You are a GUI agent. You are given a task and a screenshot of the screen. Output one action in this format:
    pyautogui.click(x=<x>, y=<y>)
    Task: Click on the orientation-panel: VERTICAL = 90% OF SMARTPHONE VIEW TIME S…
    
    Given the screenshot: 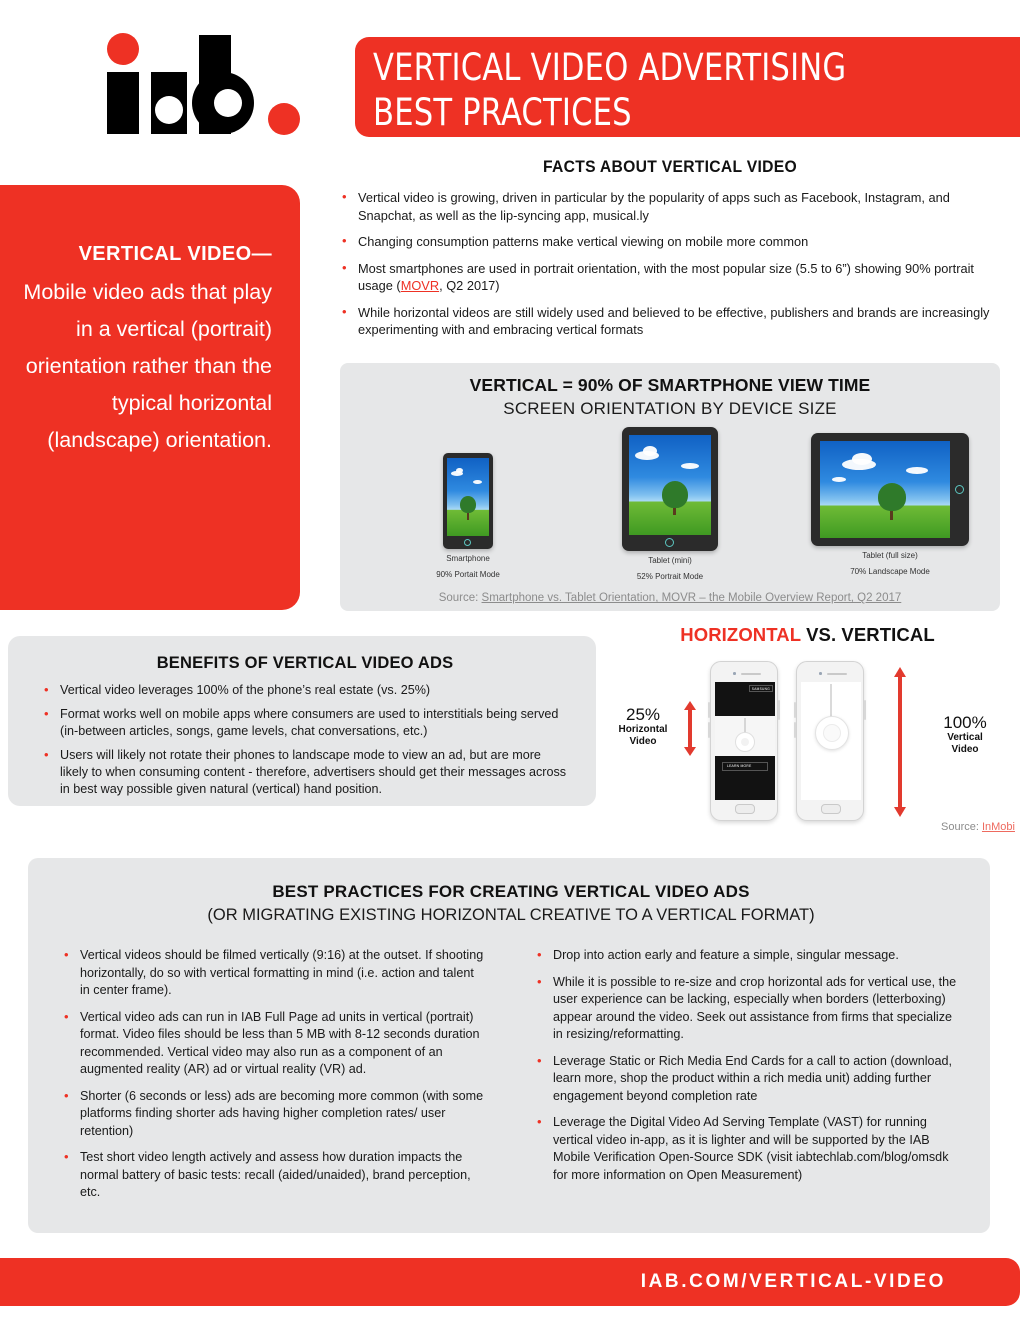 What is the action you would take?
    pyautogui.click(x=670, y=487)
    